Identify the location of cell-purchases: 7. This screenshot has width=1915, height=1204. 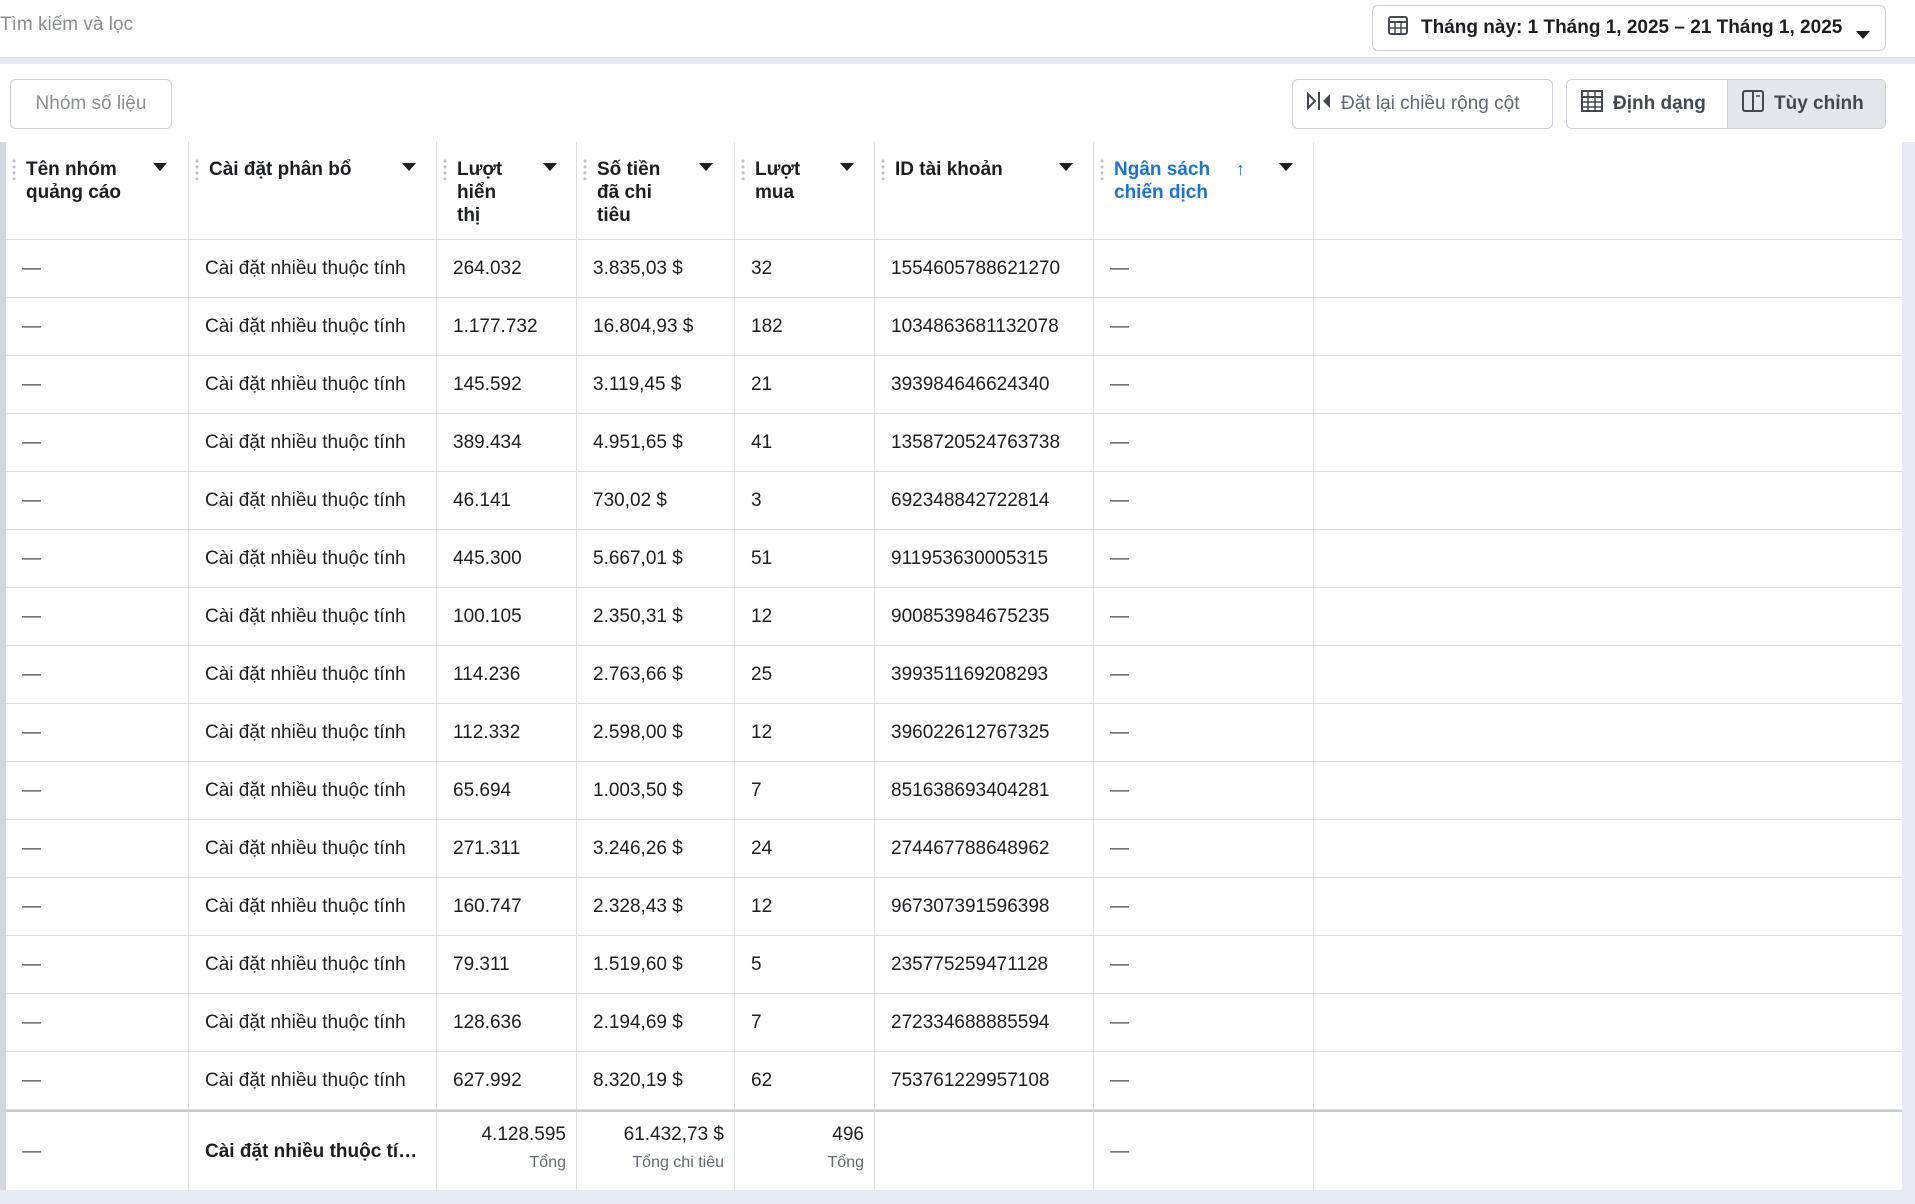
(805, 790).